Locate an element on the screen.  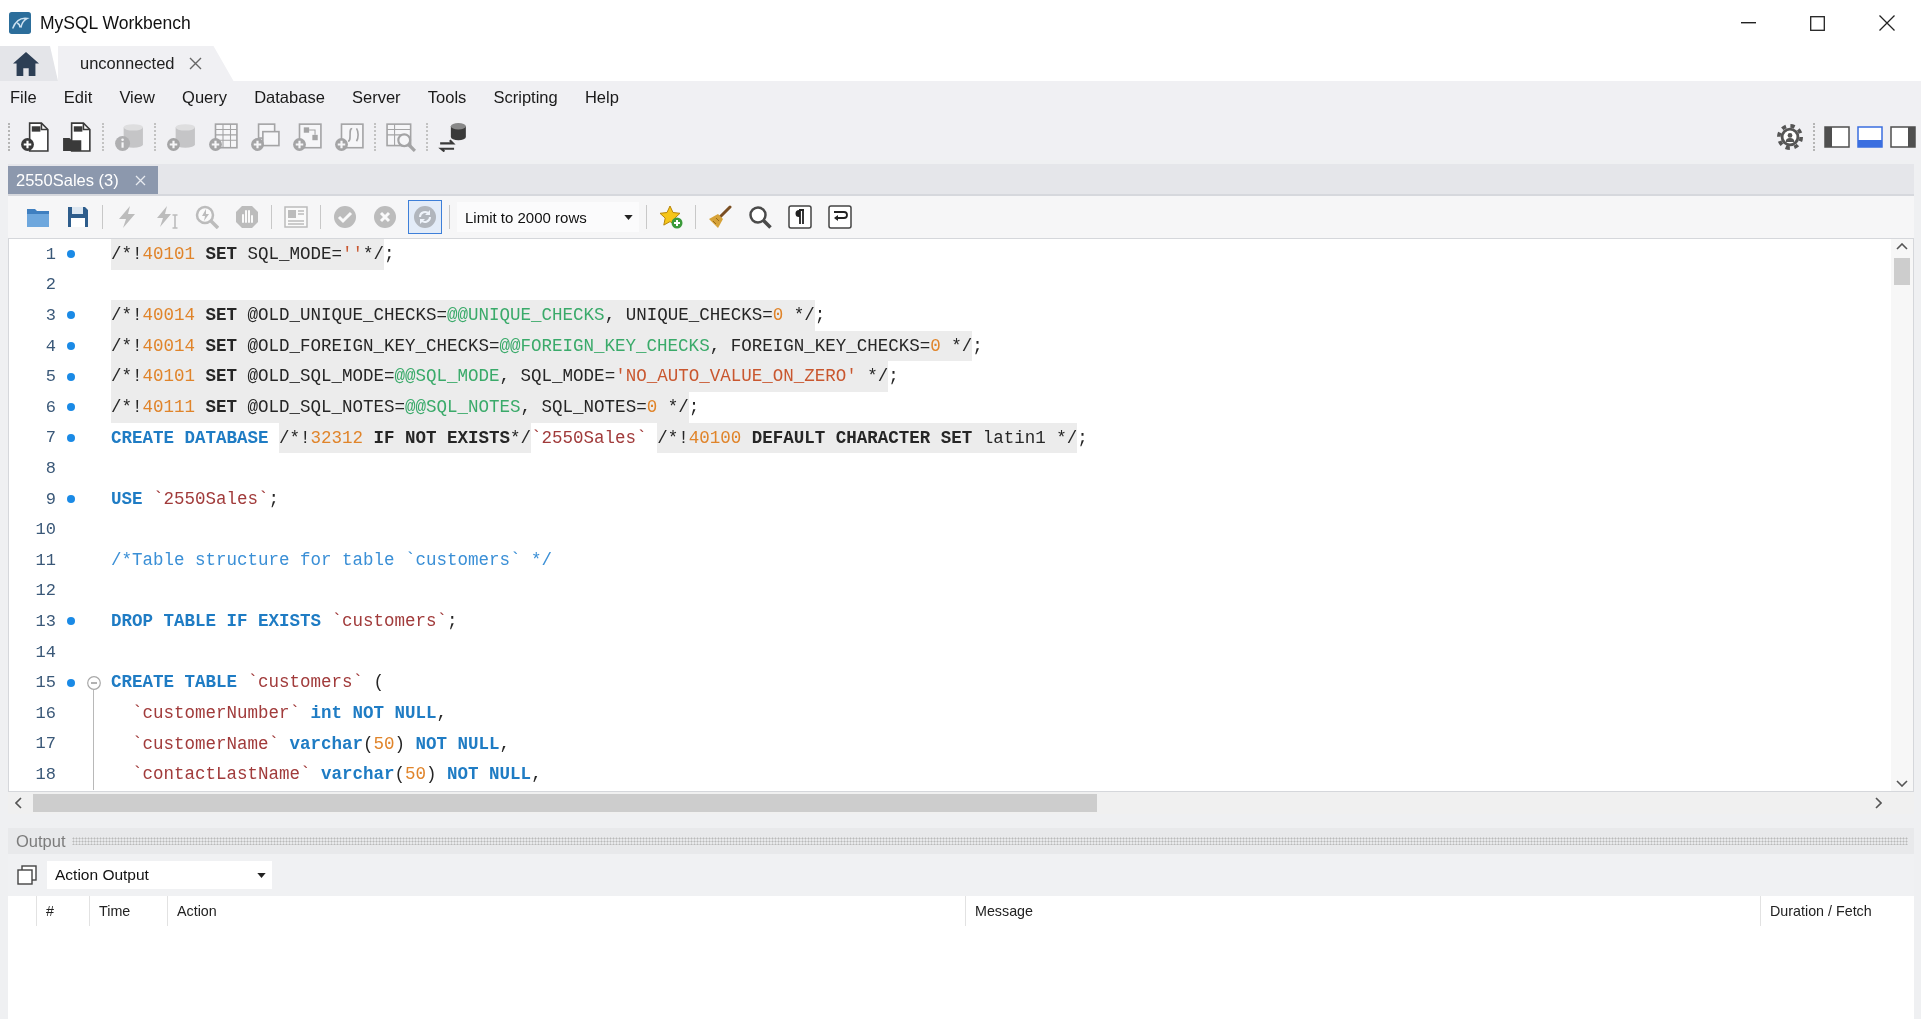
app-logo-icon is located at coordinates (20, 23).